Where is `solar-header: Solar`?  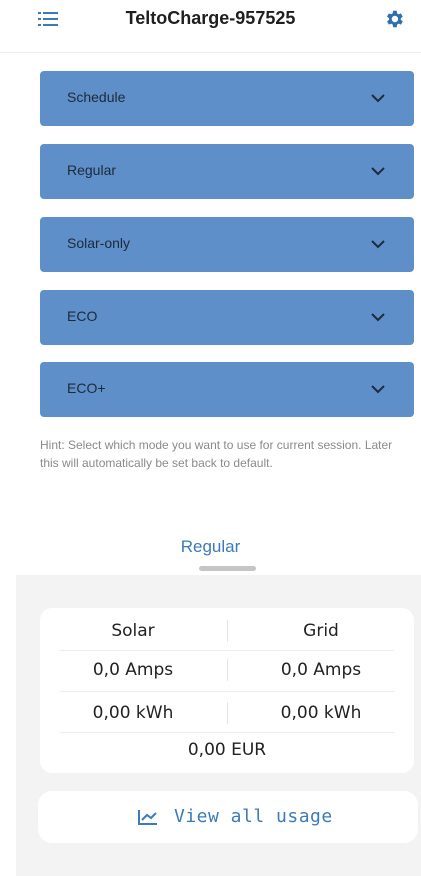
solar-header: Solar is located at coordinates (133, 631).